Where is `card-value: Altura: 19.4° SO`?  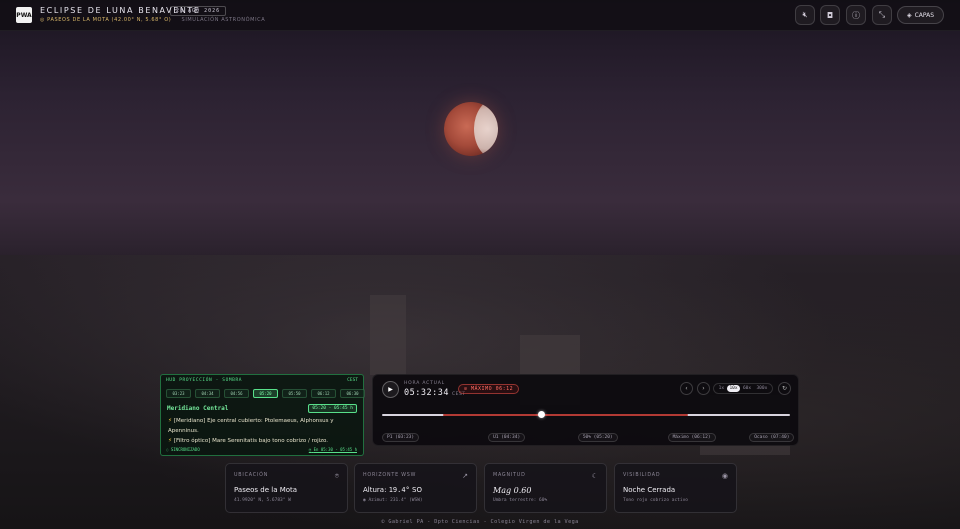 card-value: Altura: 19.4° SO is located at coordinates (392, 490).